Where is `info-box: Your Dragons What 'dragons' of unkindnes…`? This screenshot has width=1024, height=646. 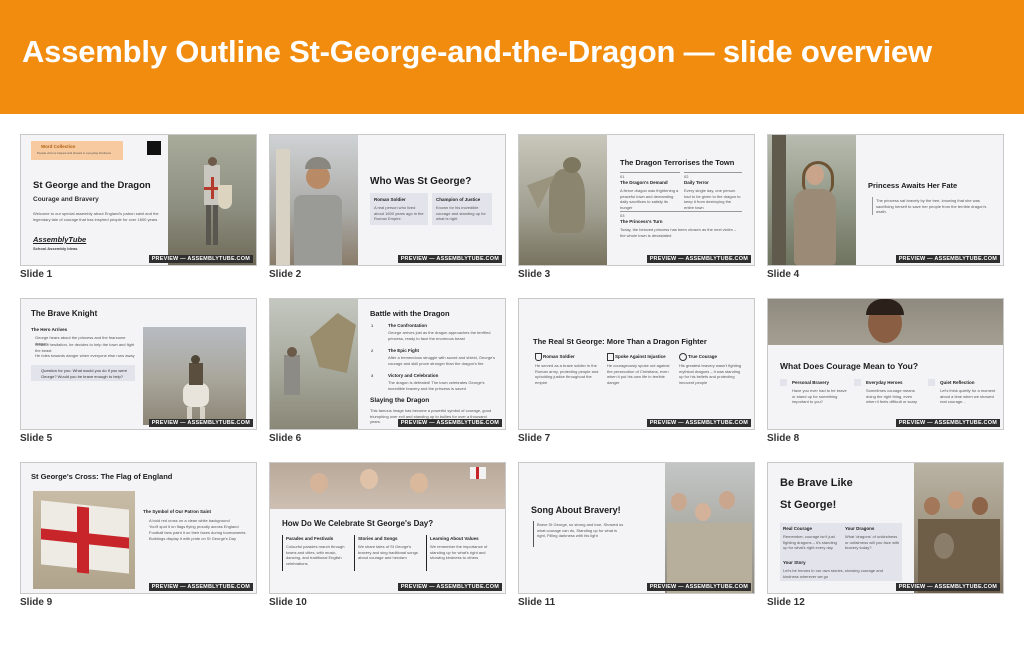
info-box: Your Dragons What 'dragons' of unkindnes… is located at coordinates (872, 540).